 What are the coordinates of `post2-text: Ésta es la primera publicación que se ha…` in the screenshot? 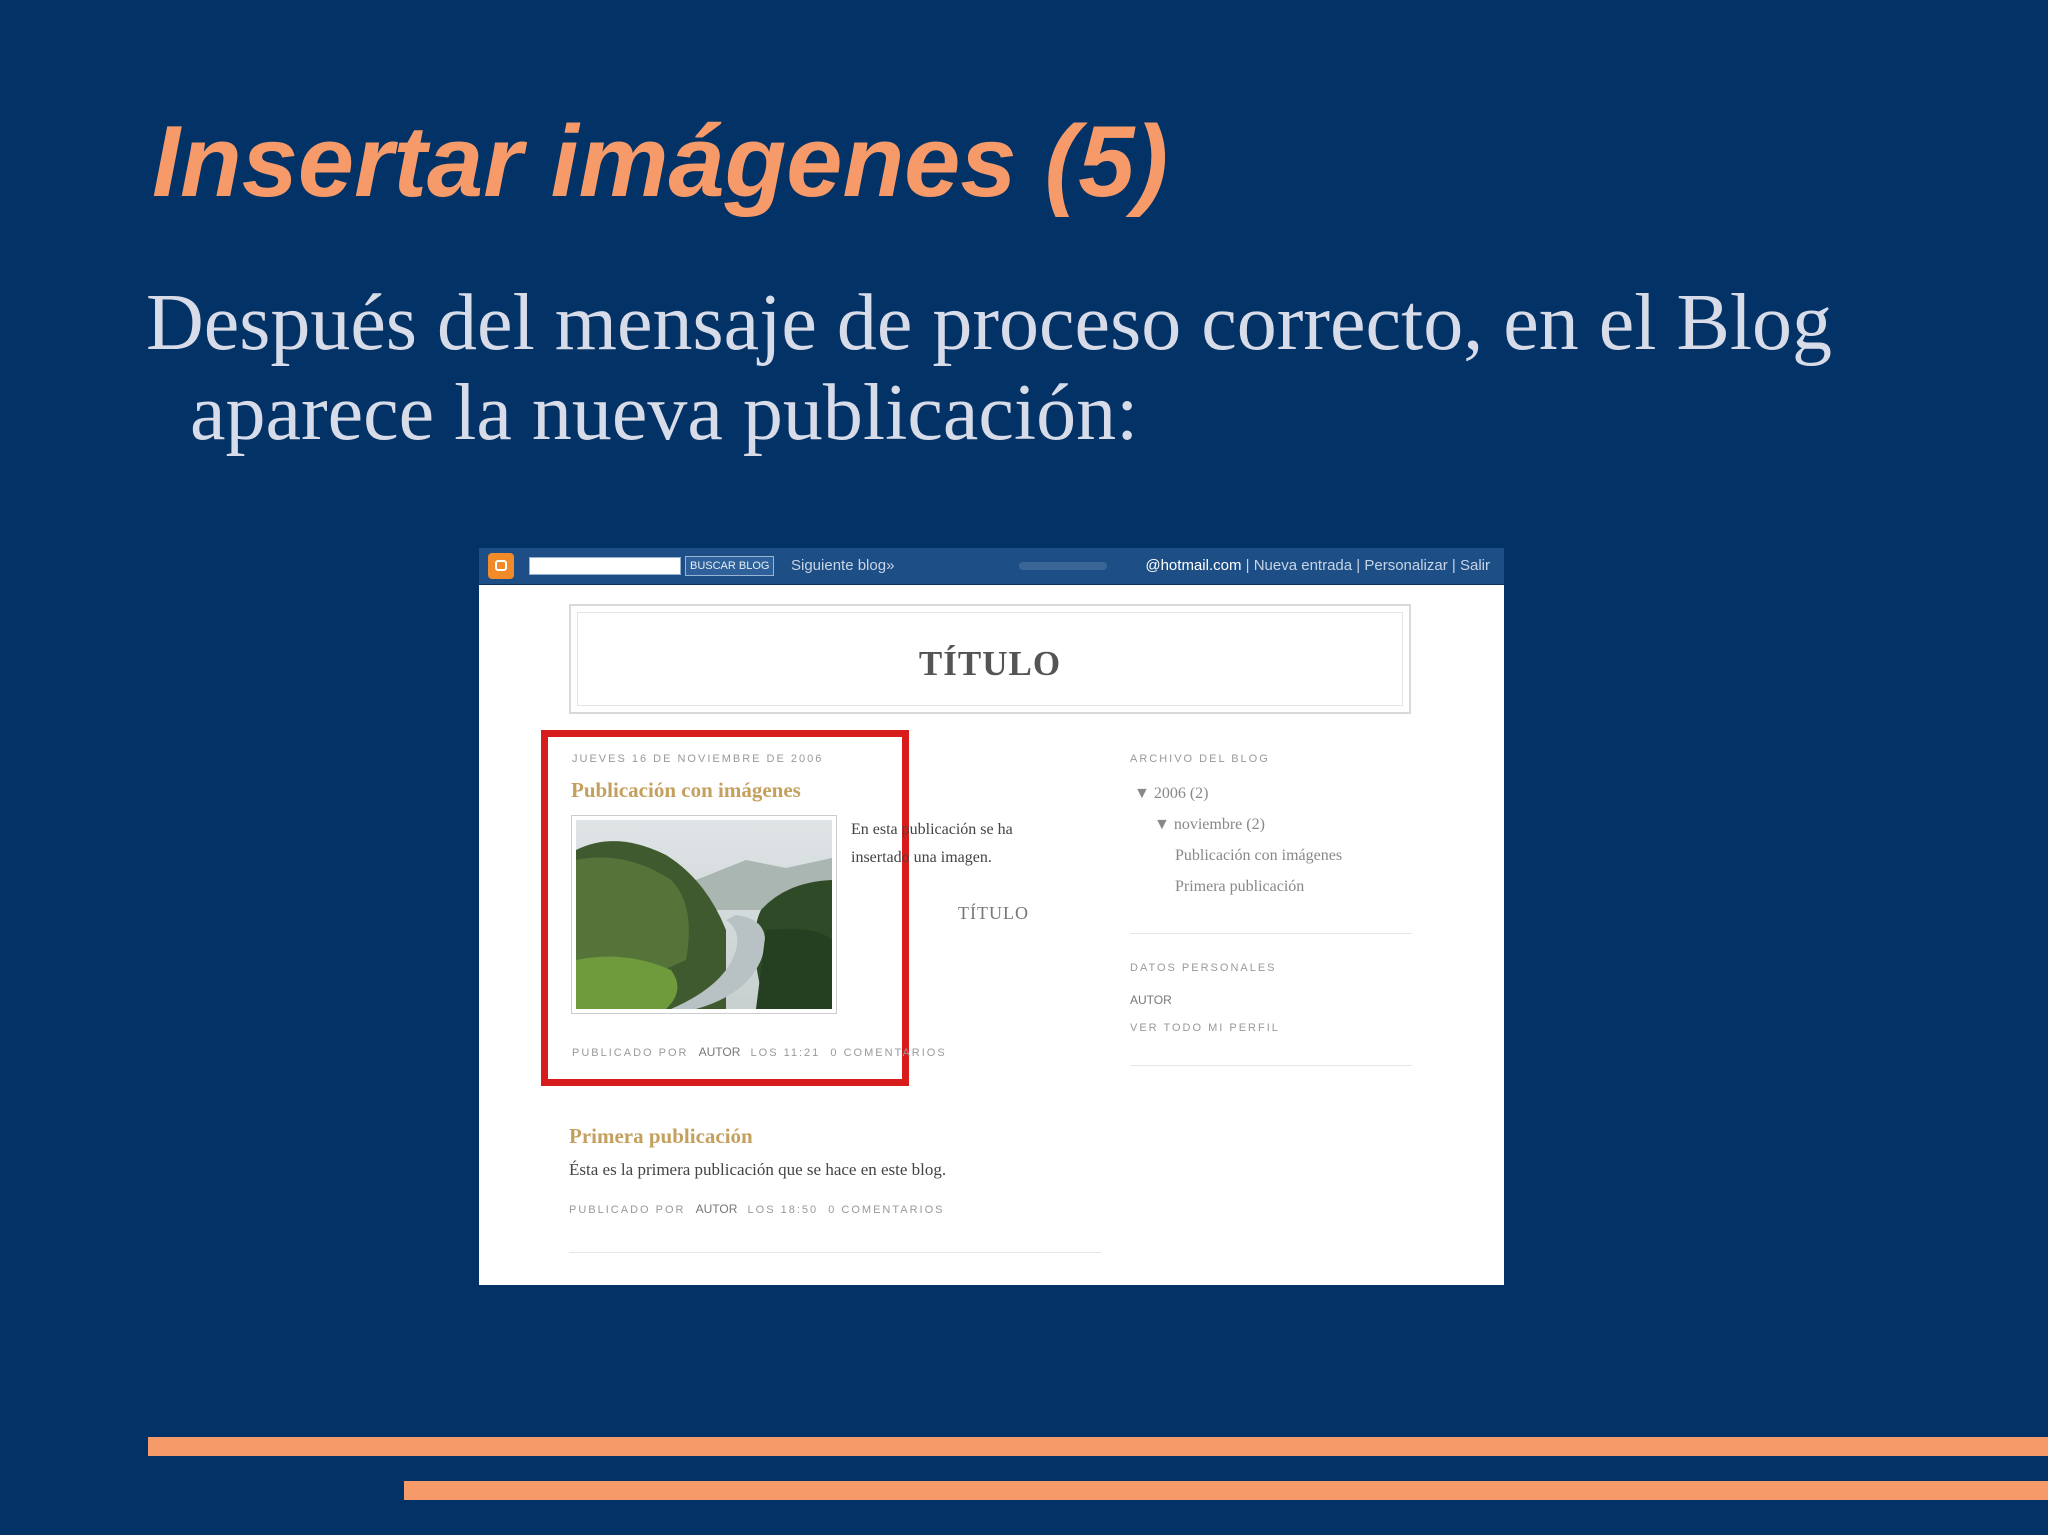 It's located at (758, 1169).